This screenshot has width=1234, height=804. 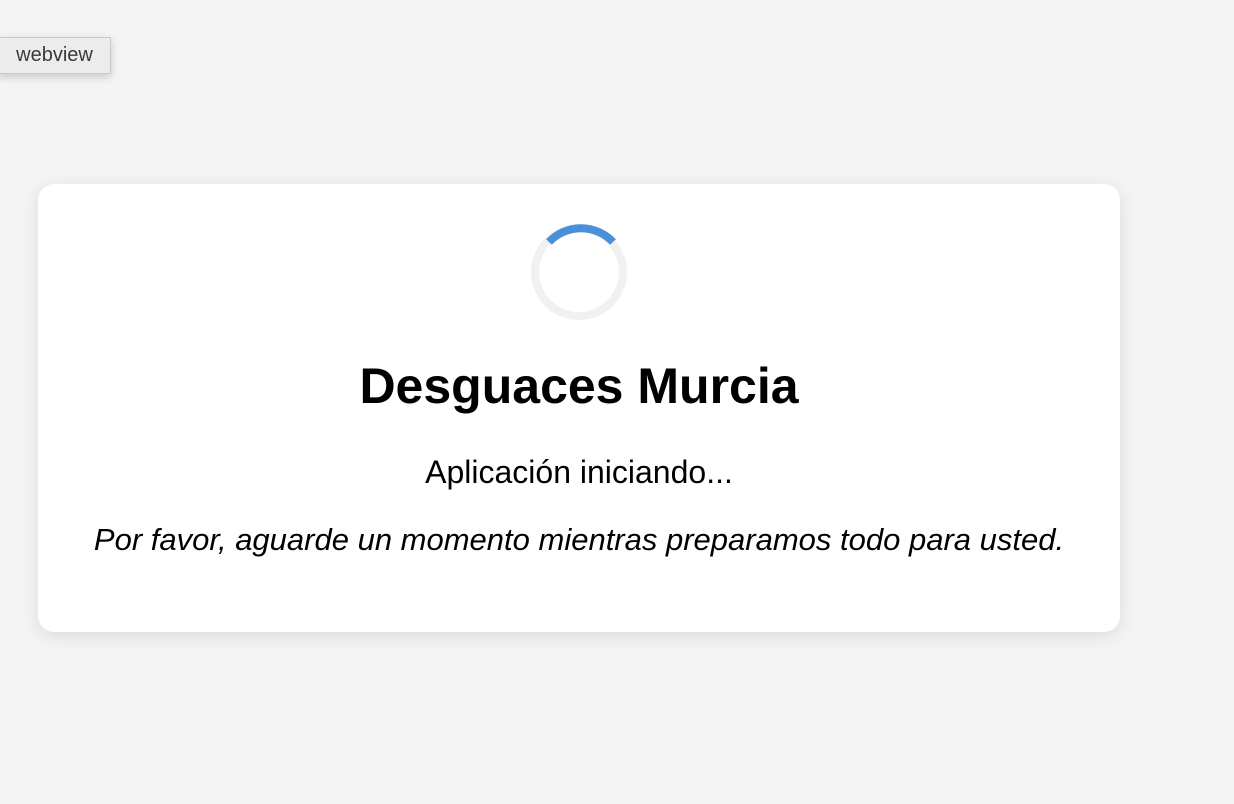 What do you see at coordinates (579, 386) in the screenshot?
I see `app-title: Desguaces Murcia` at bounding box center [579, 386].